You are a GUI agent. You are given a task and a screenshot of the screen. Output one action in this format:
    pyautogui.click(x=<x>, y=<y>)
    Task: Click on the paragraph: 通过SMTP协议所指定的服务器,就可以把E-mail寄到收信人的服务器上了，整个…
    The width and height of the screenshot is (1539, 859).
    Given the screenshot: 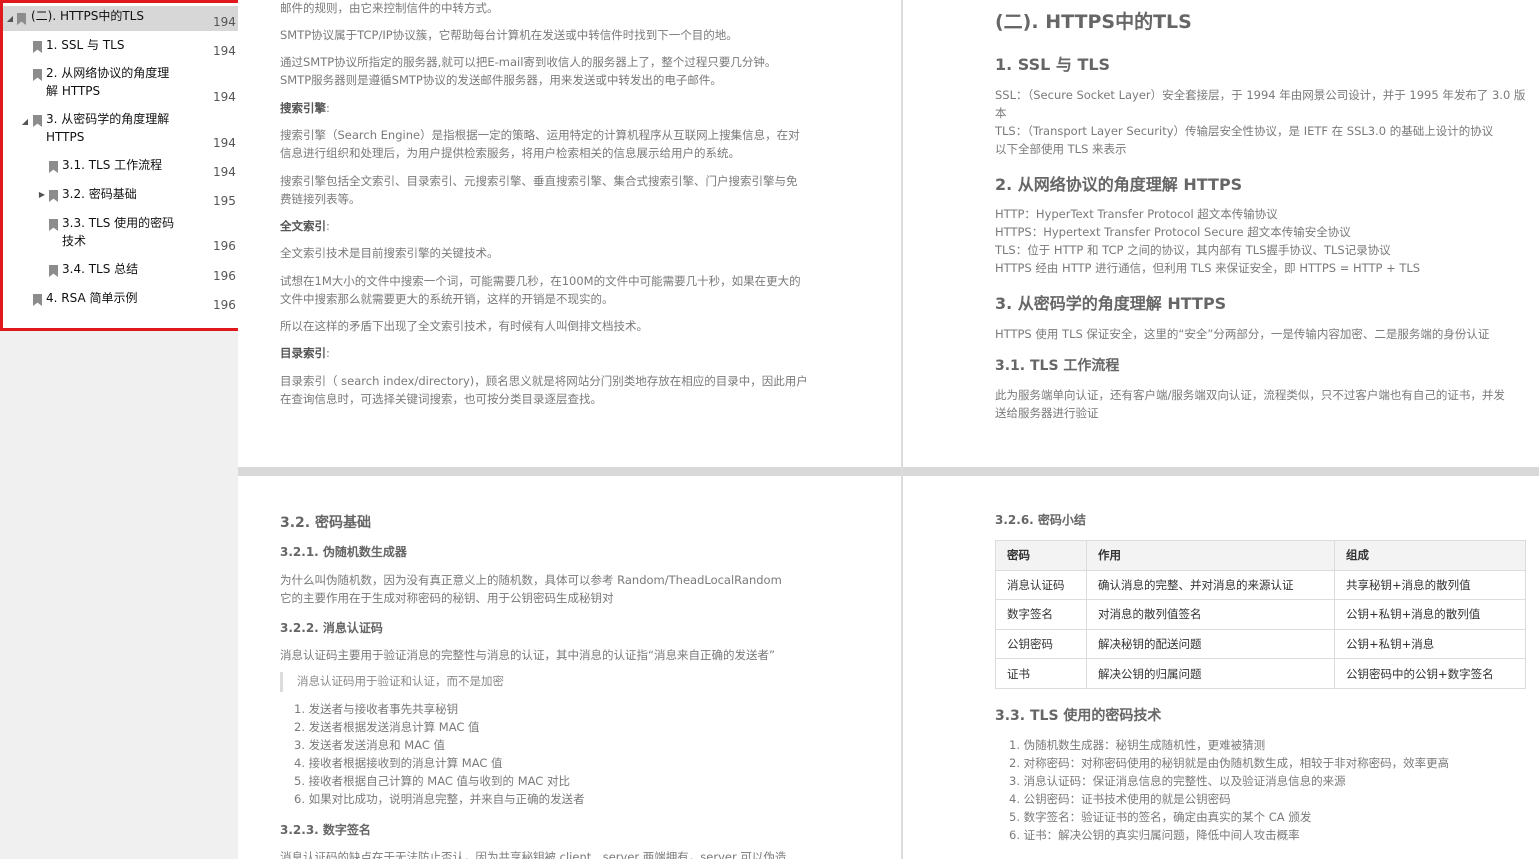 What is the action you would take?
    pyautogui.click(x=528, y=71)
    